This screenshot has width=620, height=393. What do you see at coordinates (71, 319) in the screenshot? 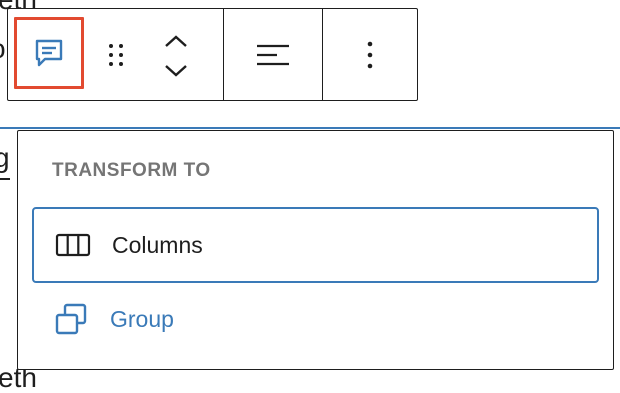
I see `group-icon` at bounding box center [71, 319].